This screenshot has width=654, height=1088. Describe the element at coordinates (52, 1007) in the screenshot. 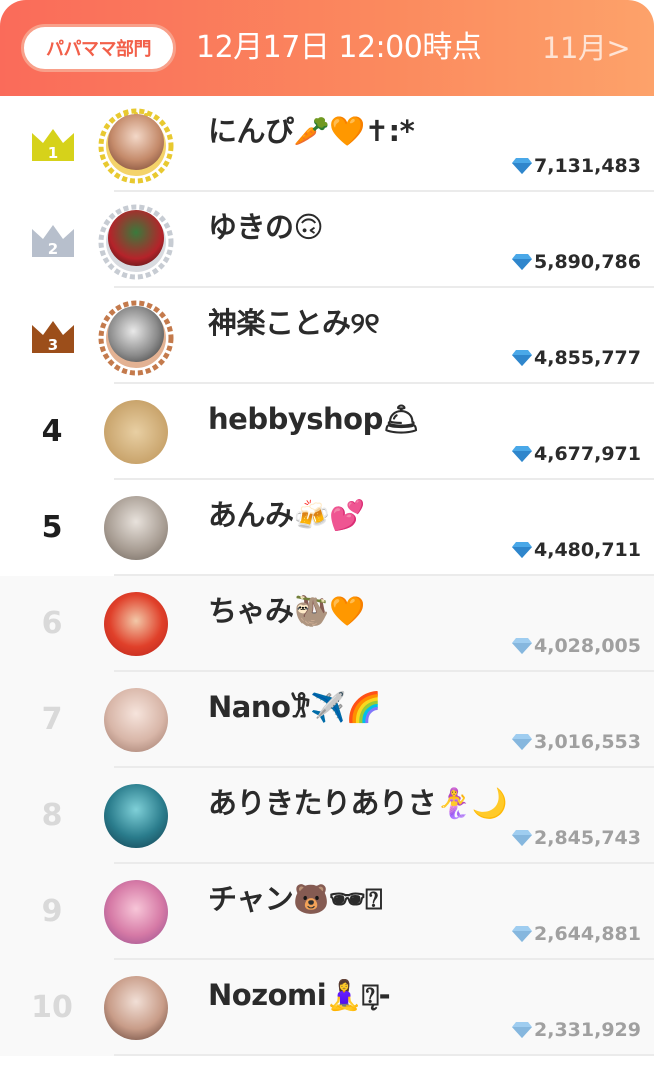

I see `rank-number: 10` at that location.